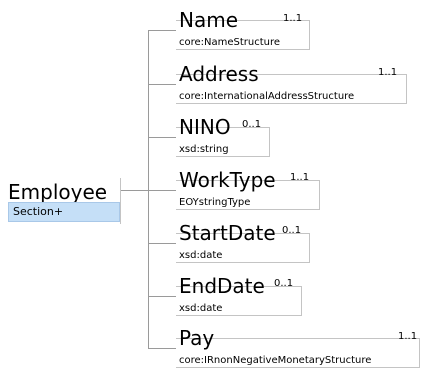 The width and height of the screenshot is (422, 369). I want to click on connector-address, so click(162, 84).